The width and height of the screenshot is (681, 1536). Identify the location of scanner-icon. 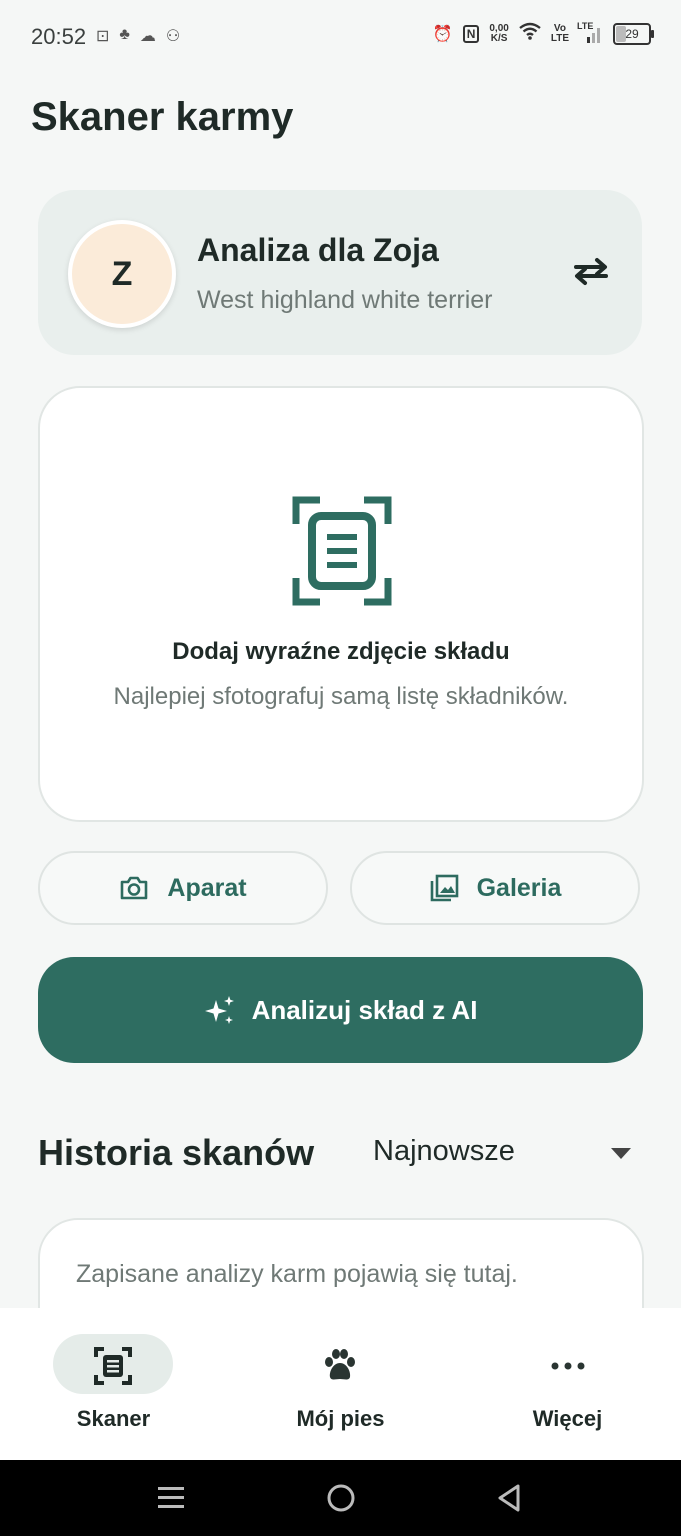
(113, 1366).